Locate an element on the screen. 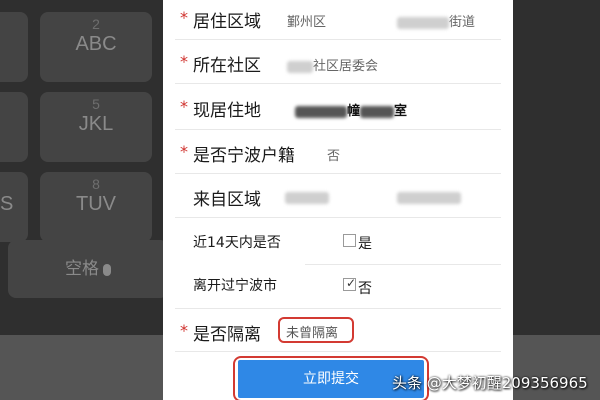 The height and width of the screenshot is (400, 600). from-province-value is located at coordinates (307, 197).